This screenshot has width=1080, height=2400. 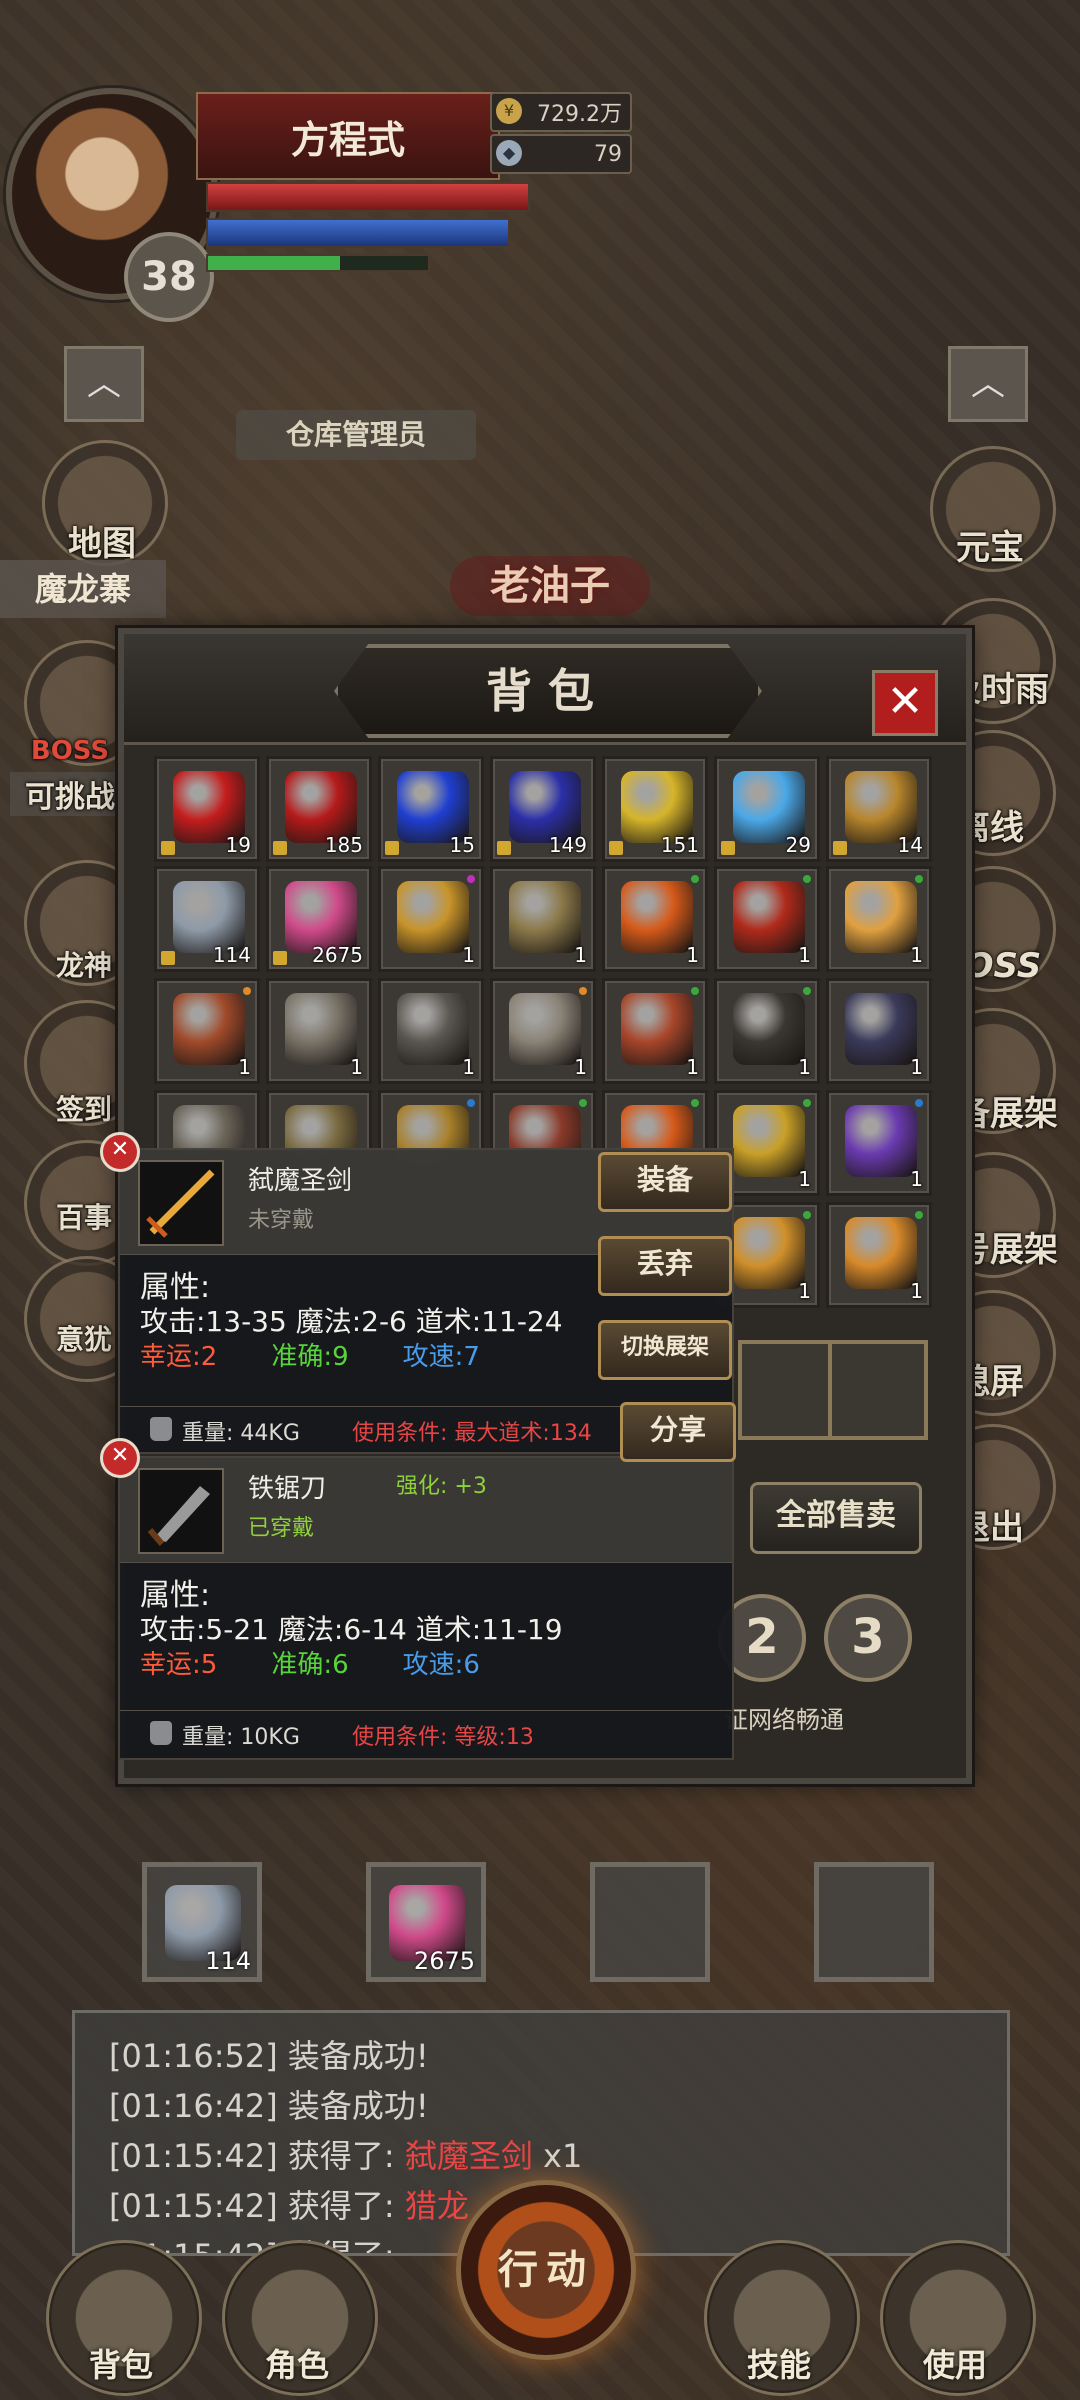 What do you see at coordinates (679, 845) in the screenshot?
I see `item-count: 151` at bounding box center [679, 845].